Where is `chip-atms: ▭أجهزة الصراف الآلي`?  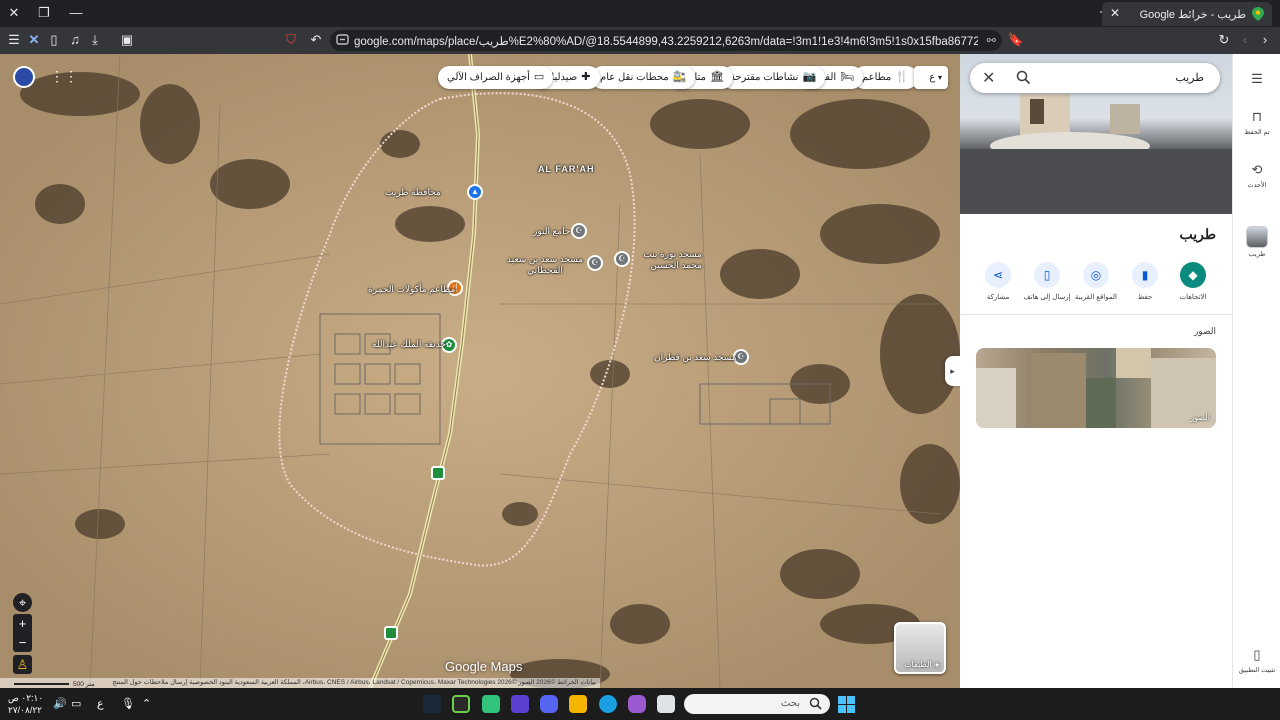 chip-atms: ▭أجهزة الصراف الآلي is located at coordinates (496, 77).